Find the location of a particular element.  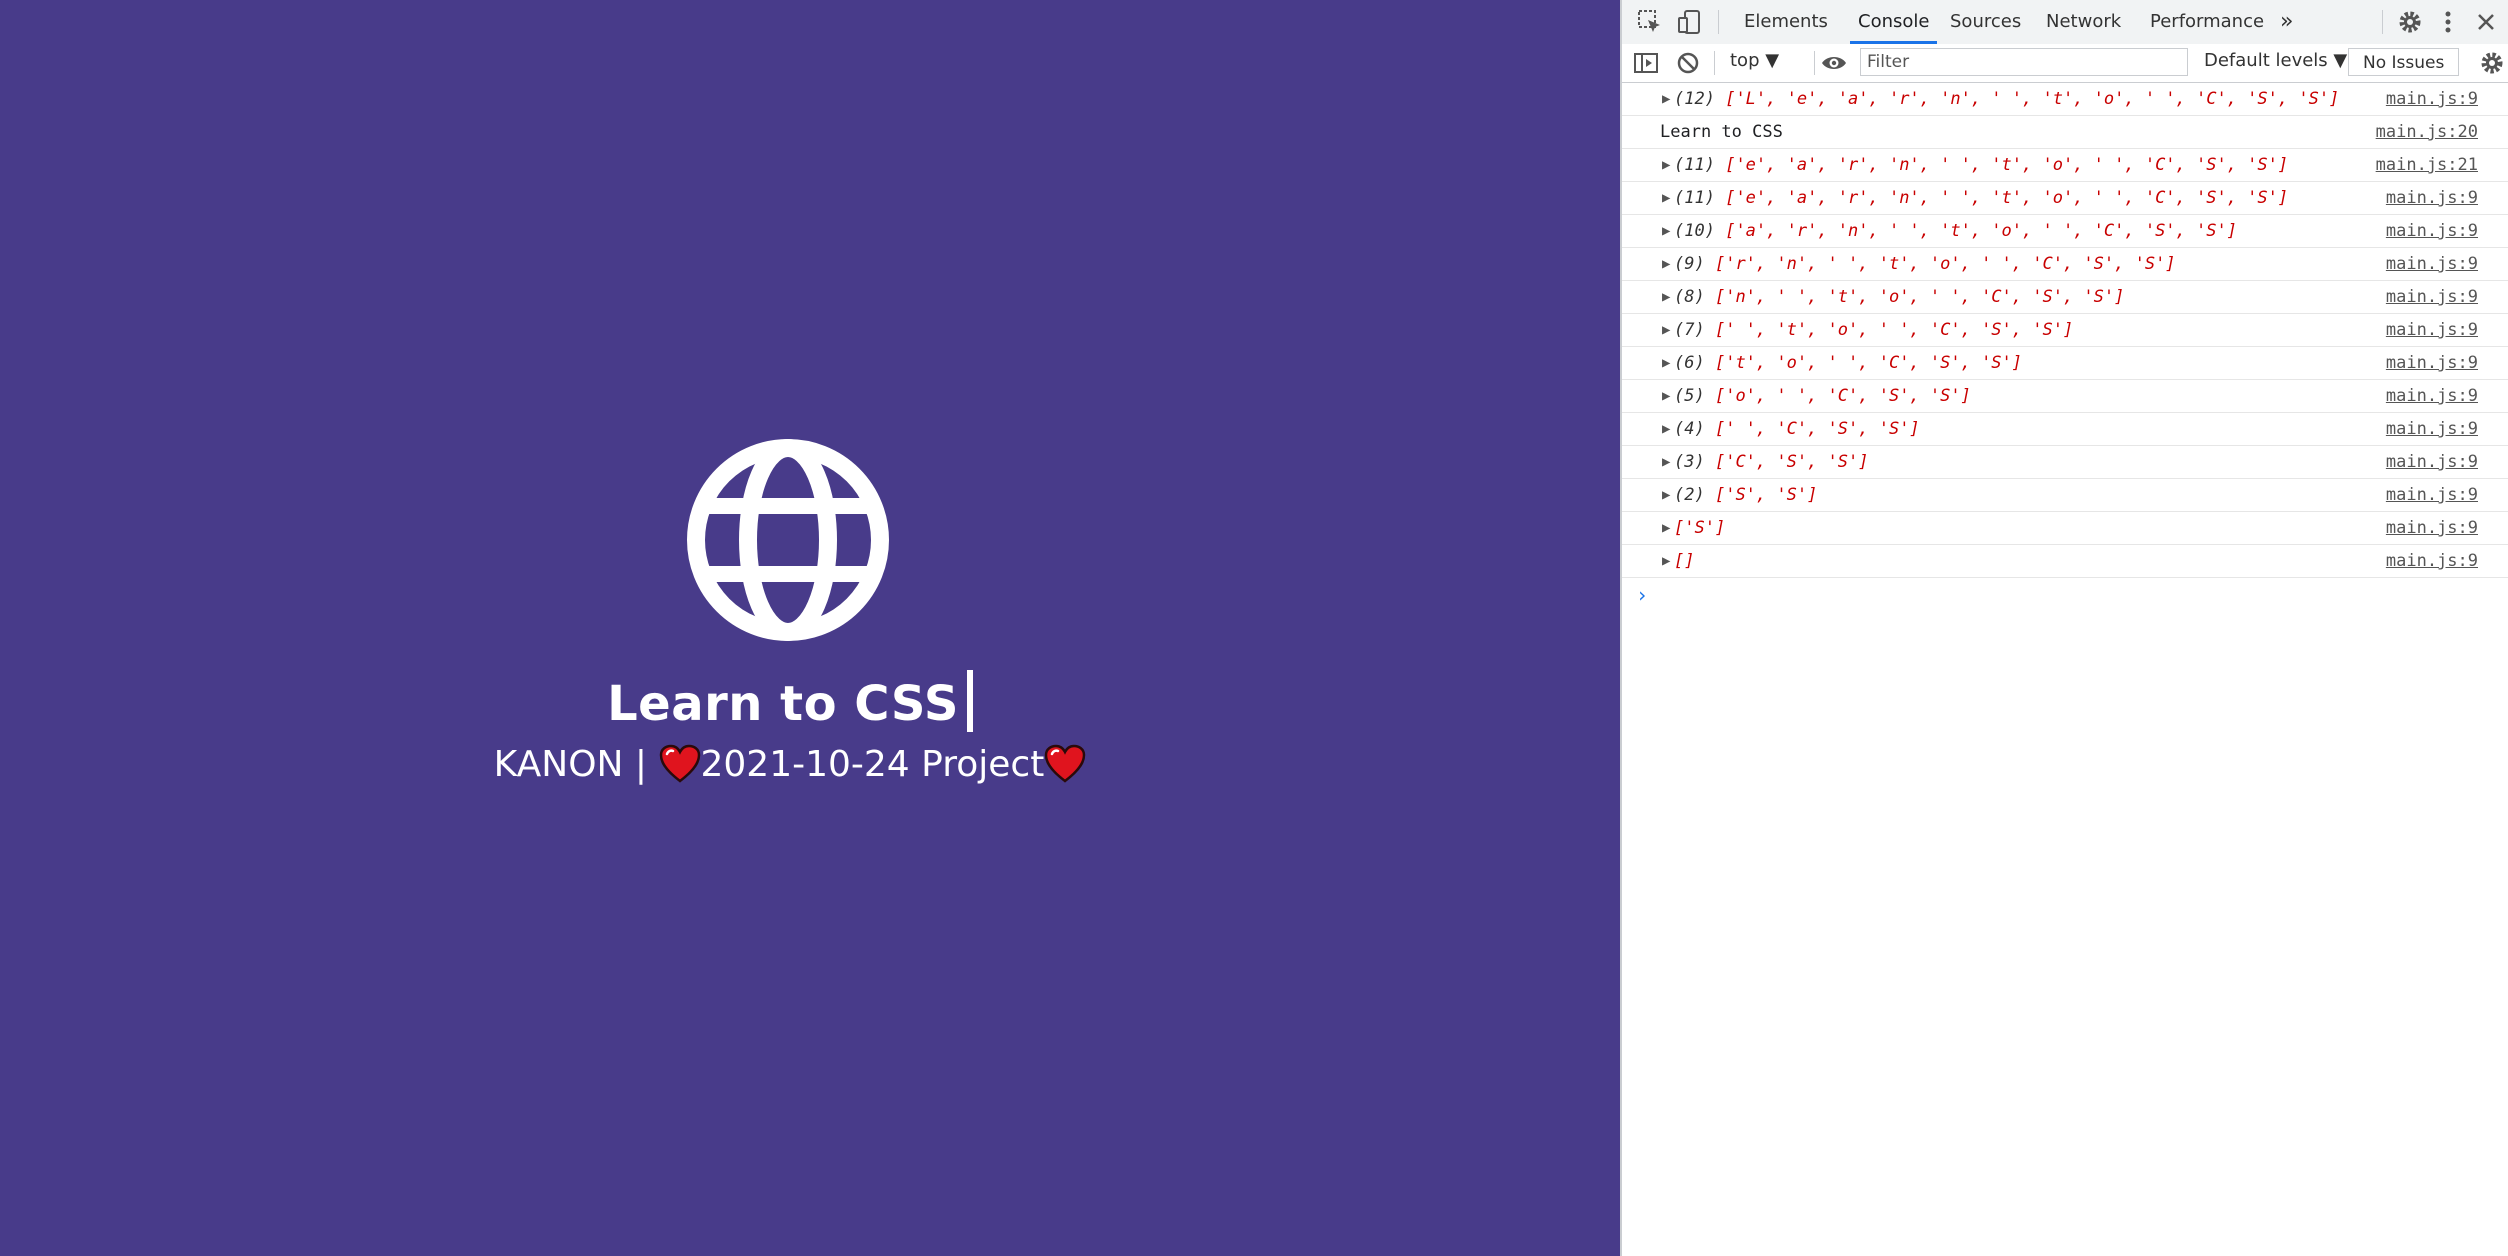

log-array: (3) ['C', 'S', 'S'] is located at coordinates (1771, 462).